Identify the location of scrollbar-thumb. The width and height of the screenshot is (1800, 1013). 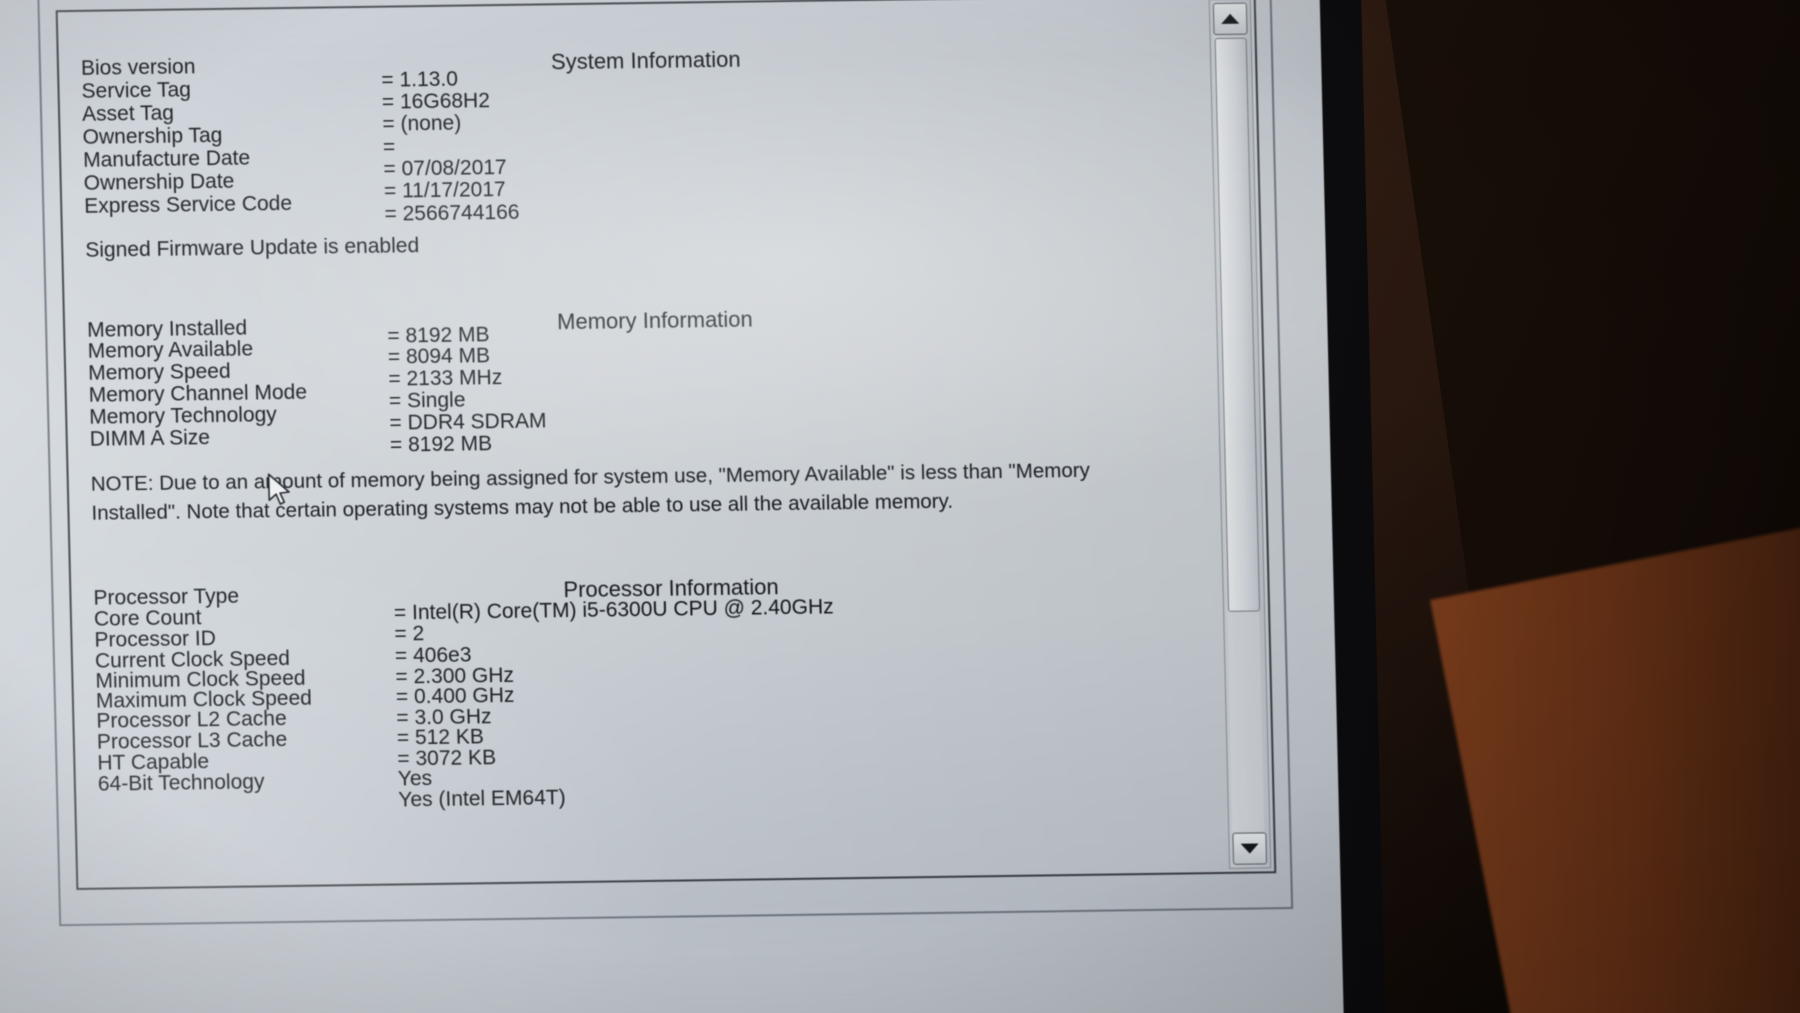
(1237, 324).